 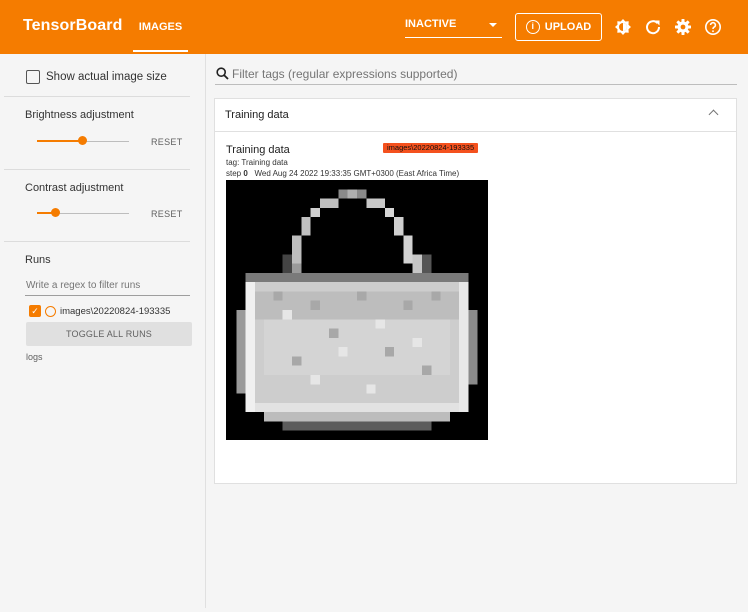 I want to click on help-icon, so click(x=713, y=27).